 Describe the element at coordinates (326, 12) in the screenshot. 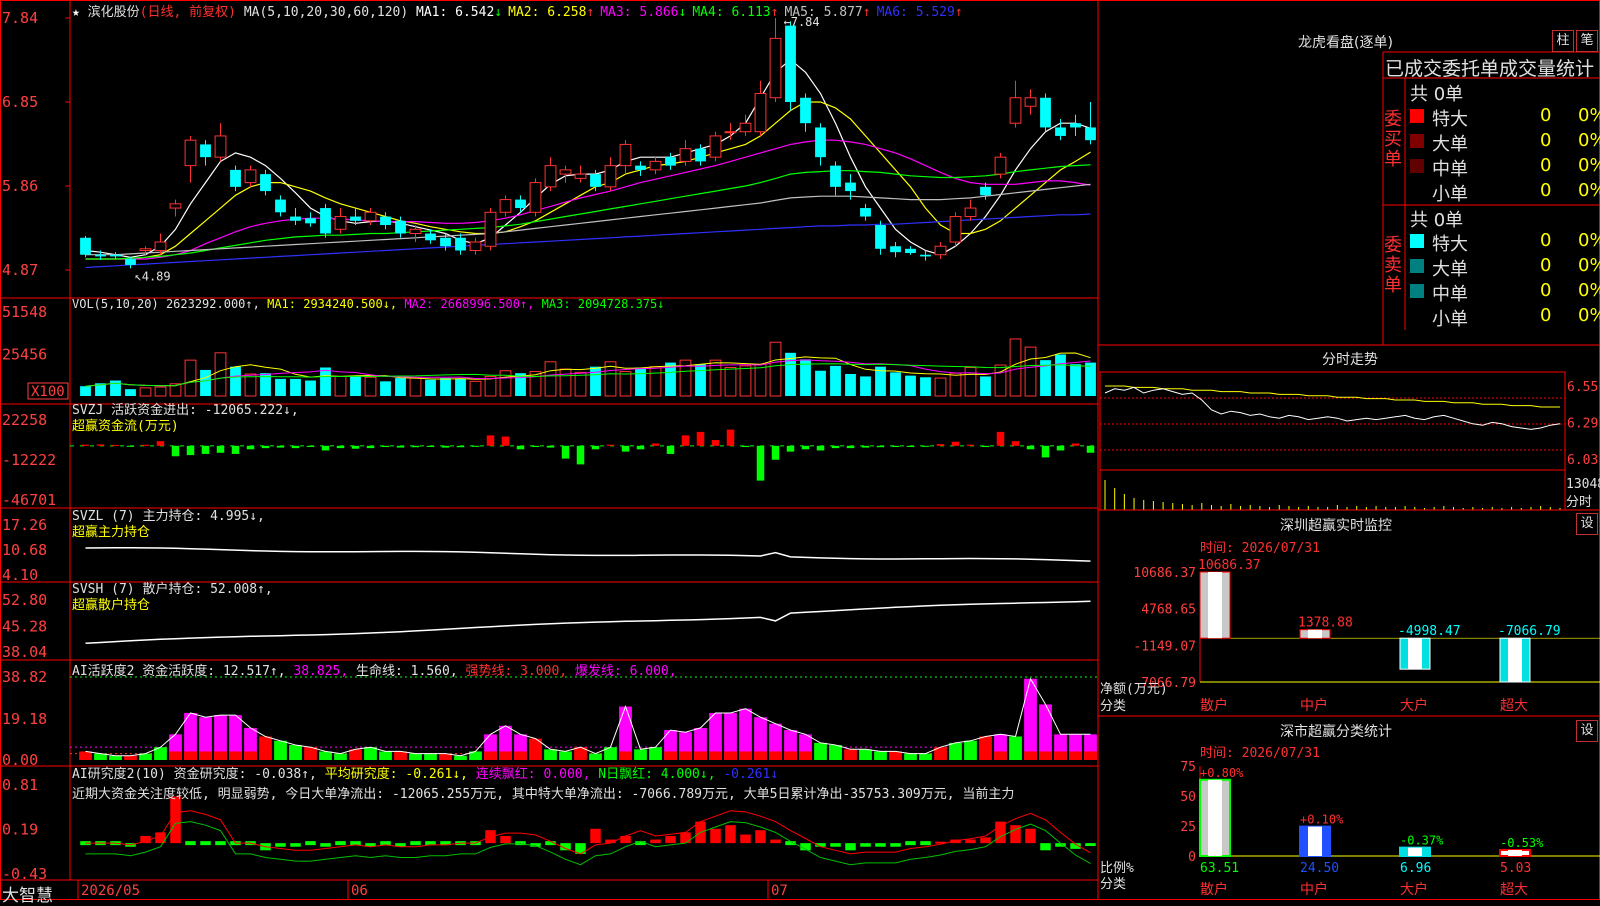

I see `ma-params: MA(5,10,20,30,60,120)` at that location.